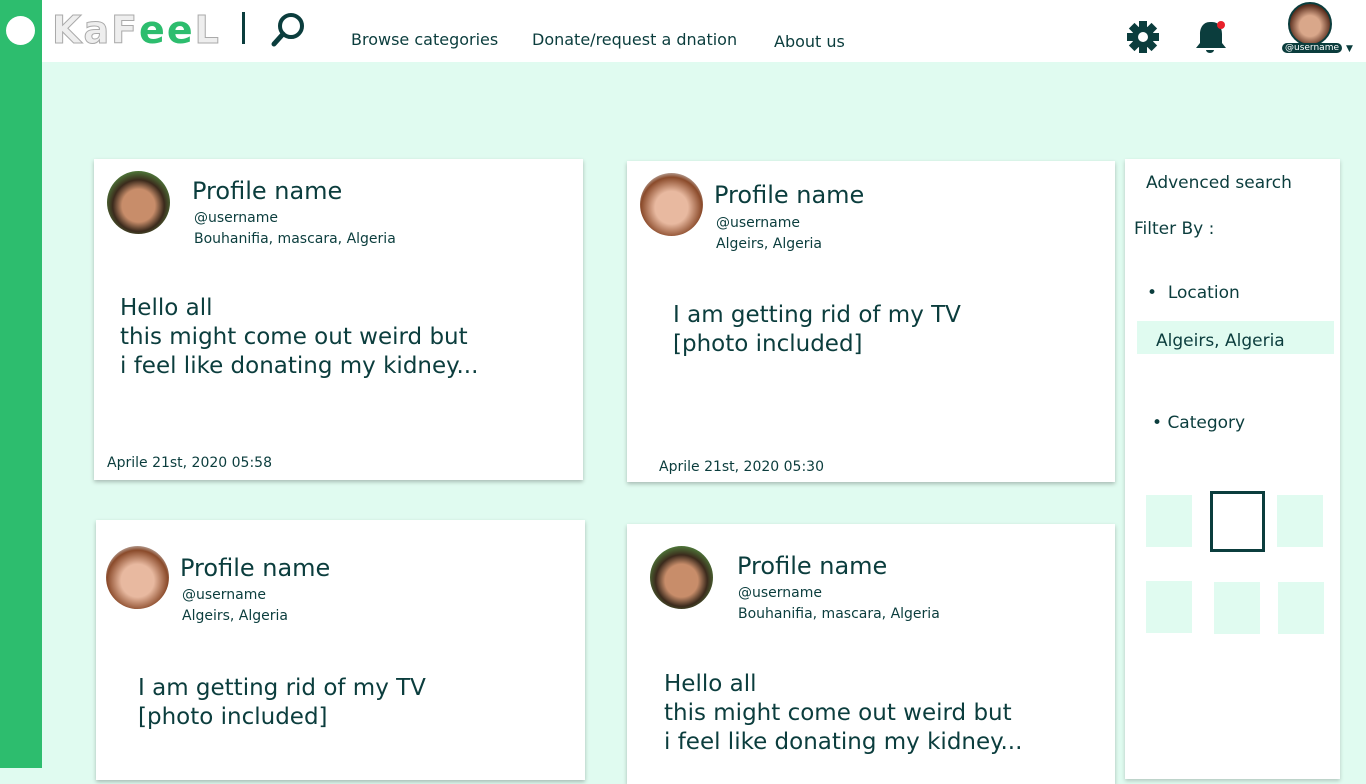 This screenshot has height=784, width=1366. I want to click on filter-category: • Category, so click(1198, 423).